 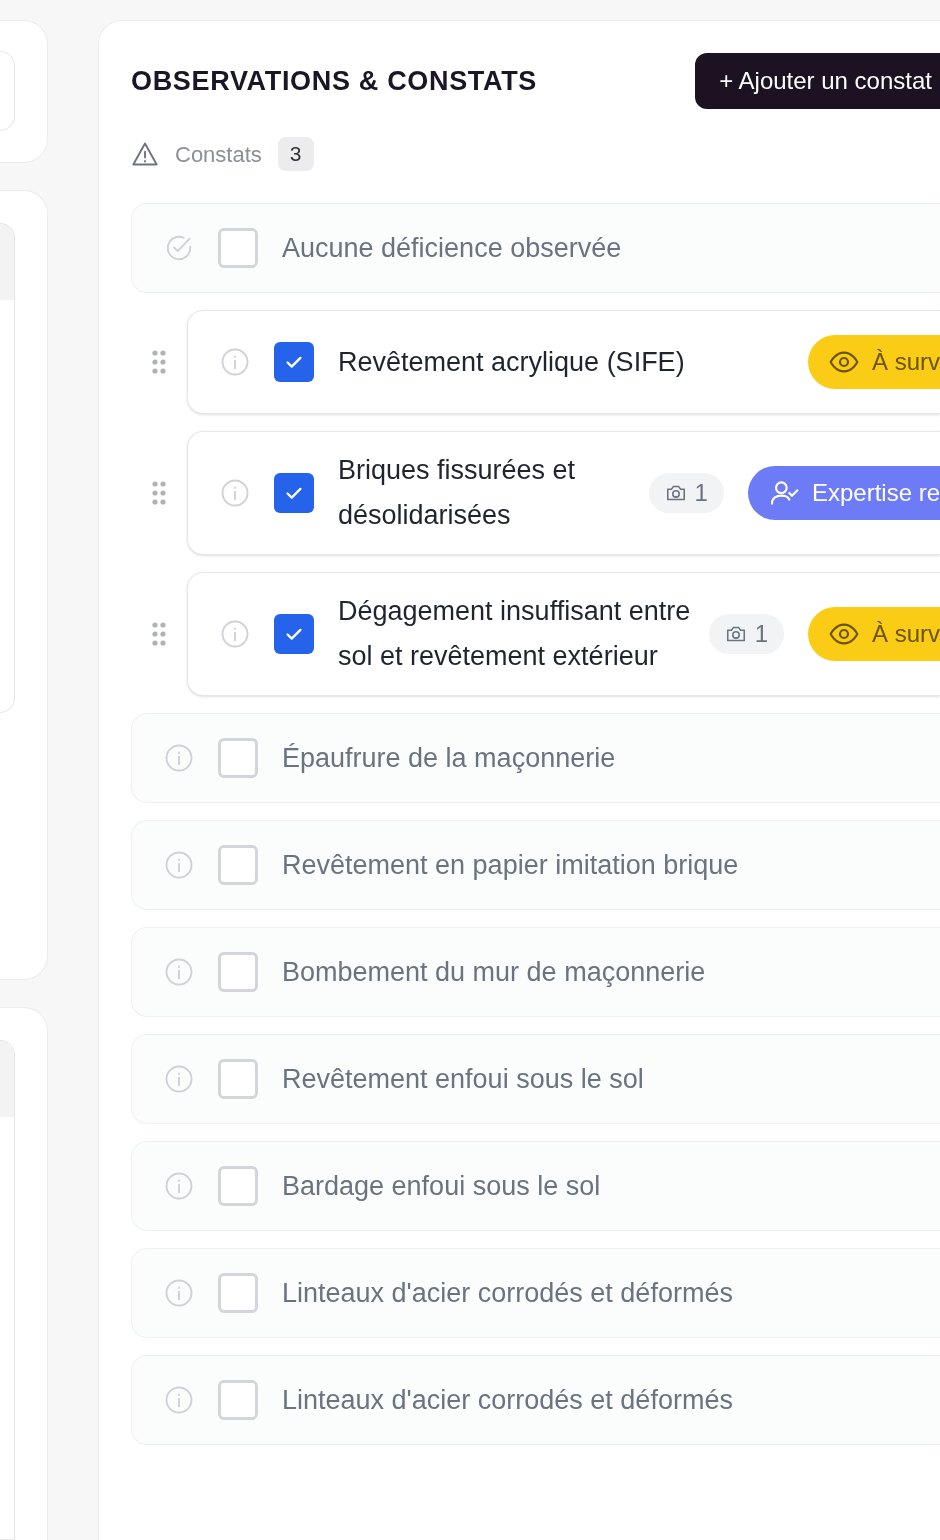 I want to click on observation-row: Aucune déficience observée, so click(x=535, y=248).